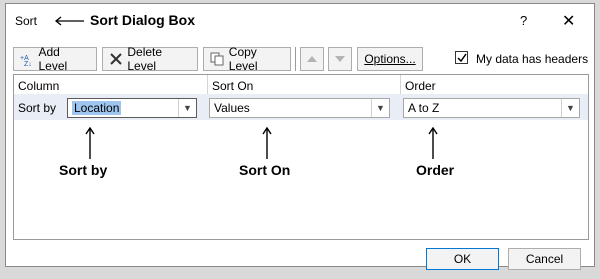 This screenshot has width=600, height=279. What do you see at coordinates (26, 60) in the screenshot?
I see `add-level-icon: +A Z↓` at bounding box center [26, 60].